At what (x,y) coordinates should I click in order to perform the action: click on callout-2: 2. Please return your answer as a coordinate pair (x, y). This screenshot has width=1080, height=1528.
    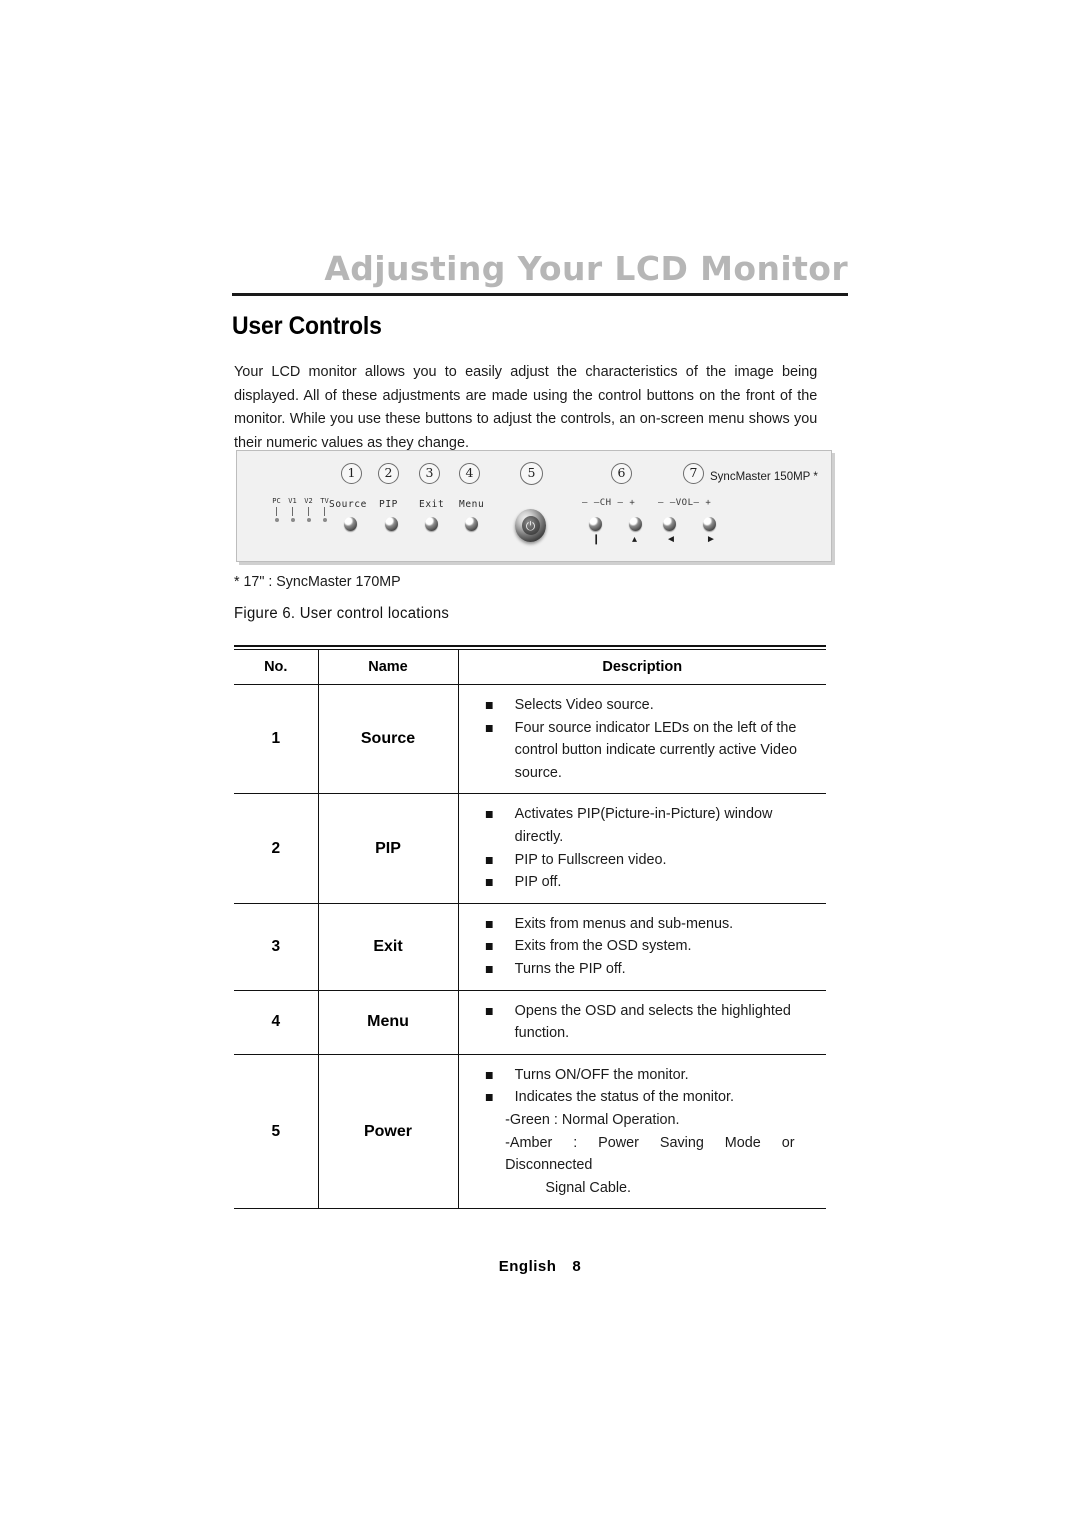
    Looking at the image, I should click on (388, 473).